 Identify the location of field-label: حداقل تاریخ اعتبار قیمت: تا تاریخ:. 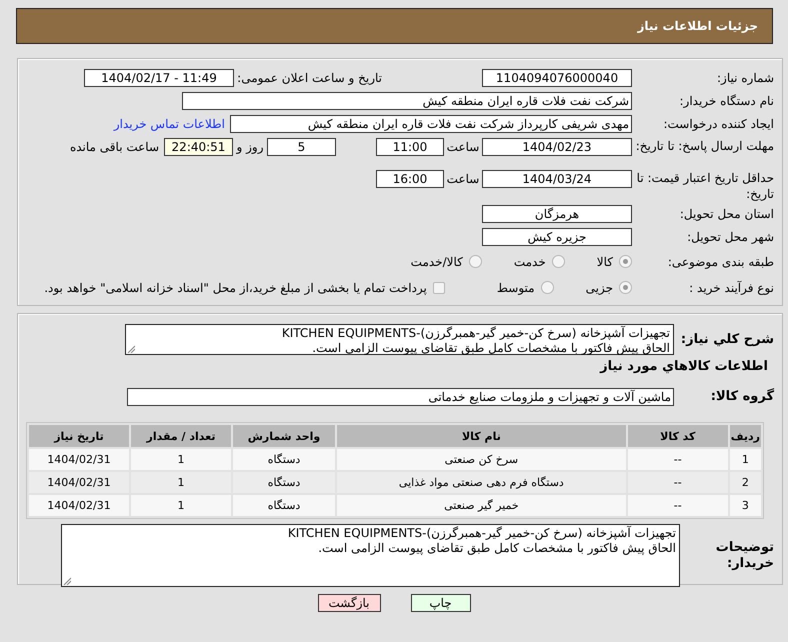
(705, 186).